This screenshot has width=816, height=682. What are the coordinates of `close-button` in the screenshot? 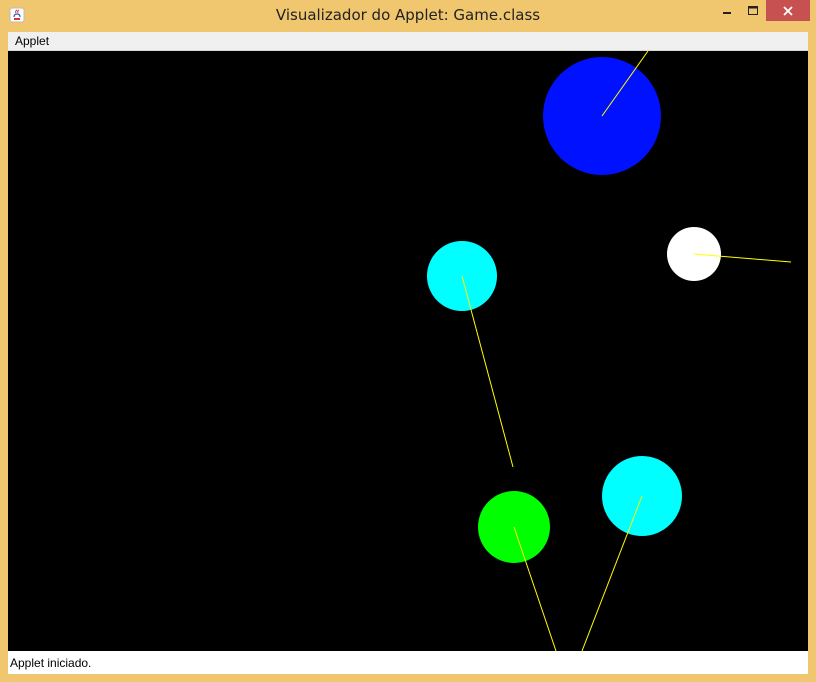 It's located at (788, 10).